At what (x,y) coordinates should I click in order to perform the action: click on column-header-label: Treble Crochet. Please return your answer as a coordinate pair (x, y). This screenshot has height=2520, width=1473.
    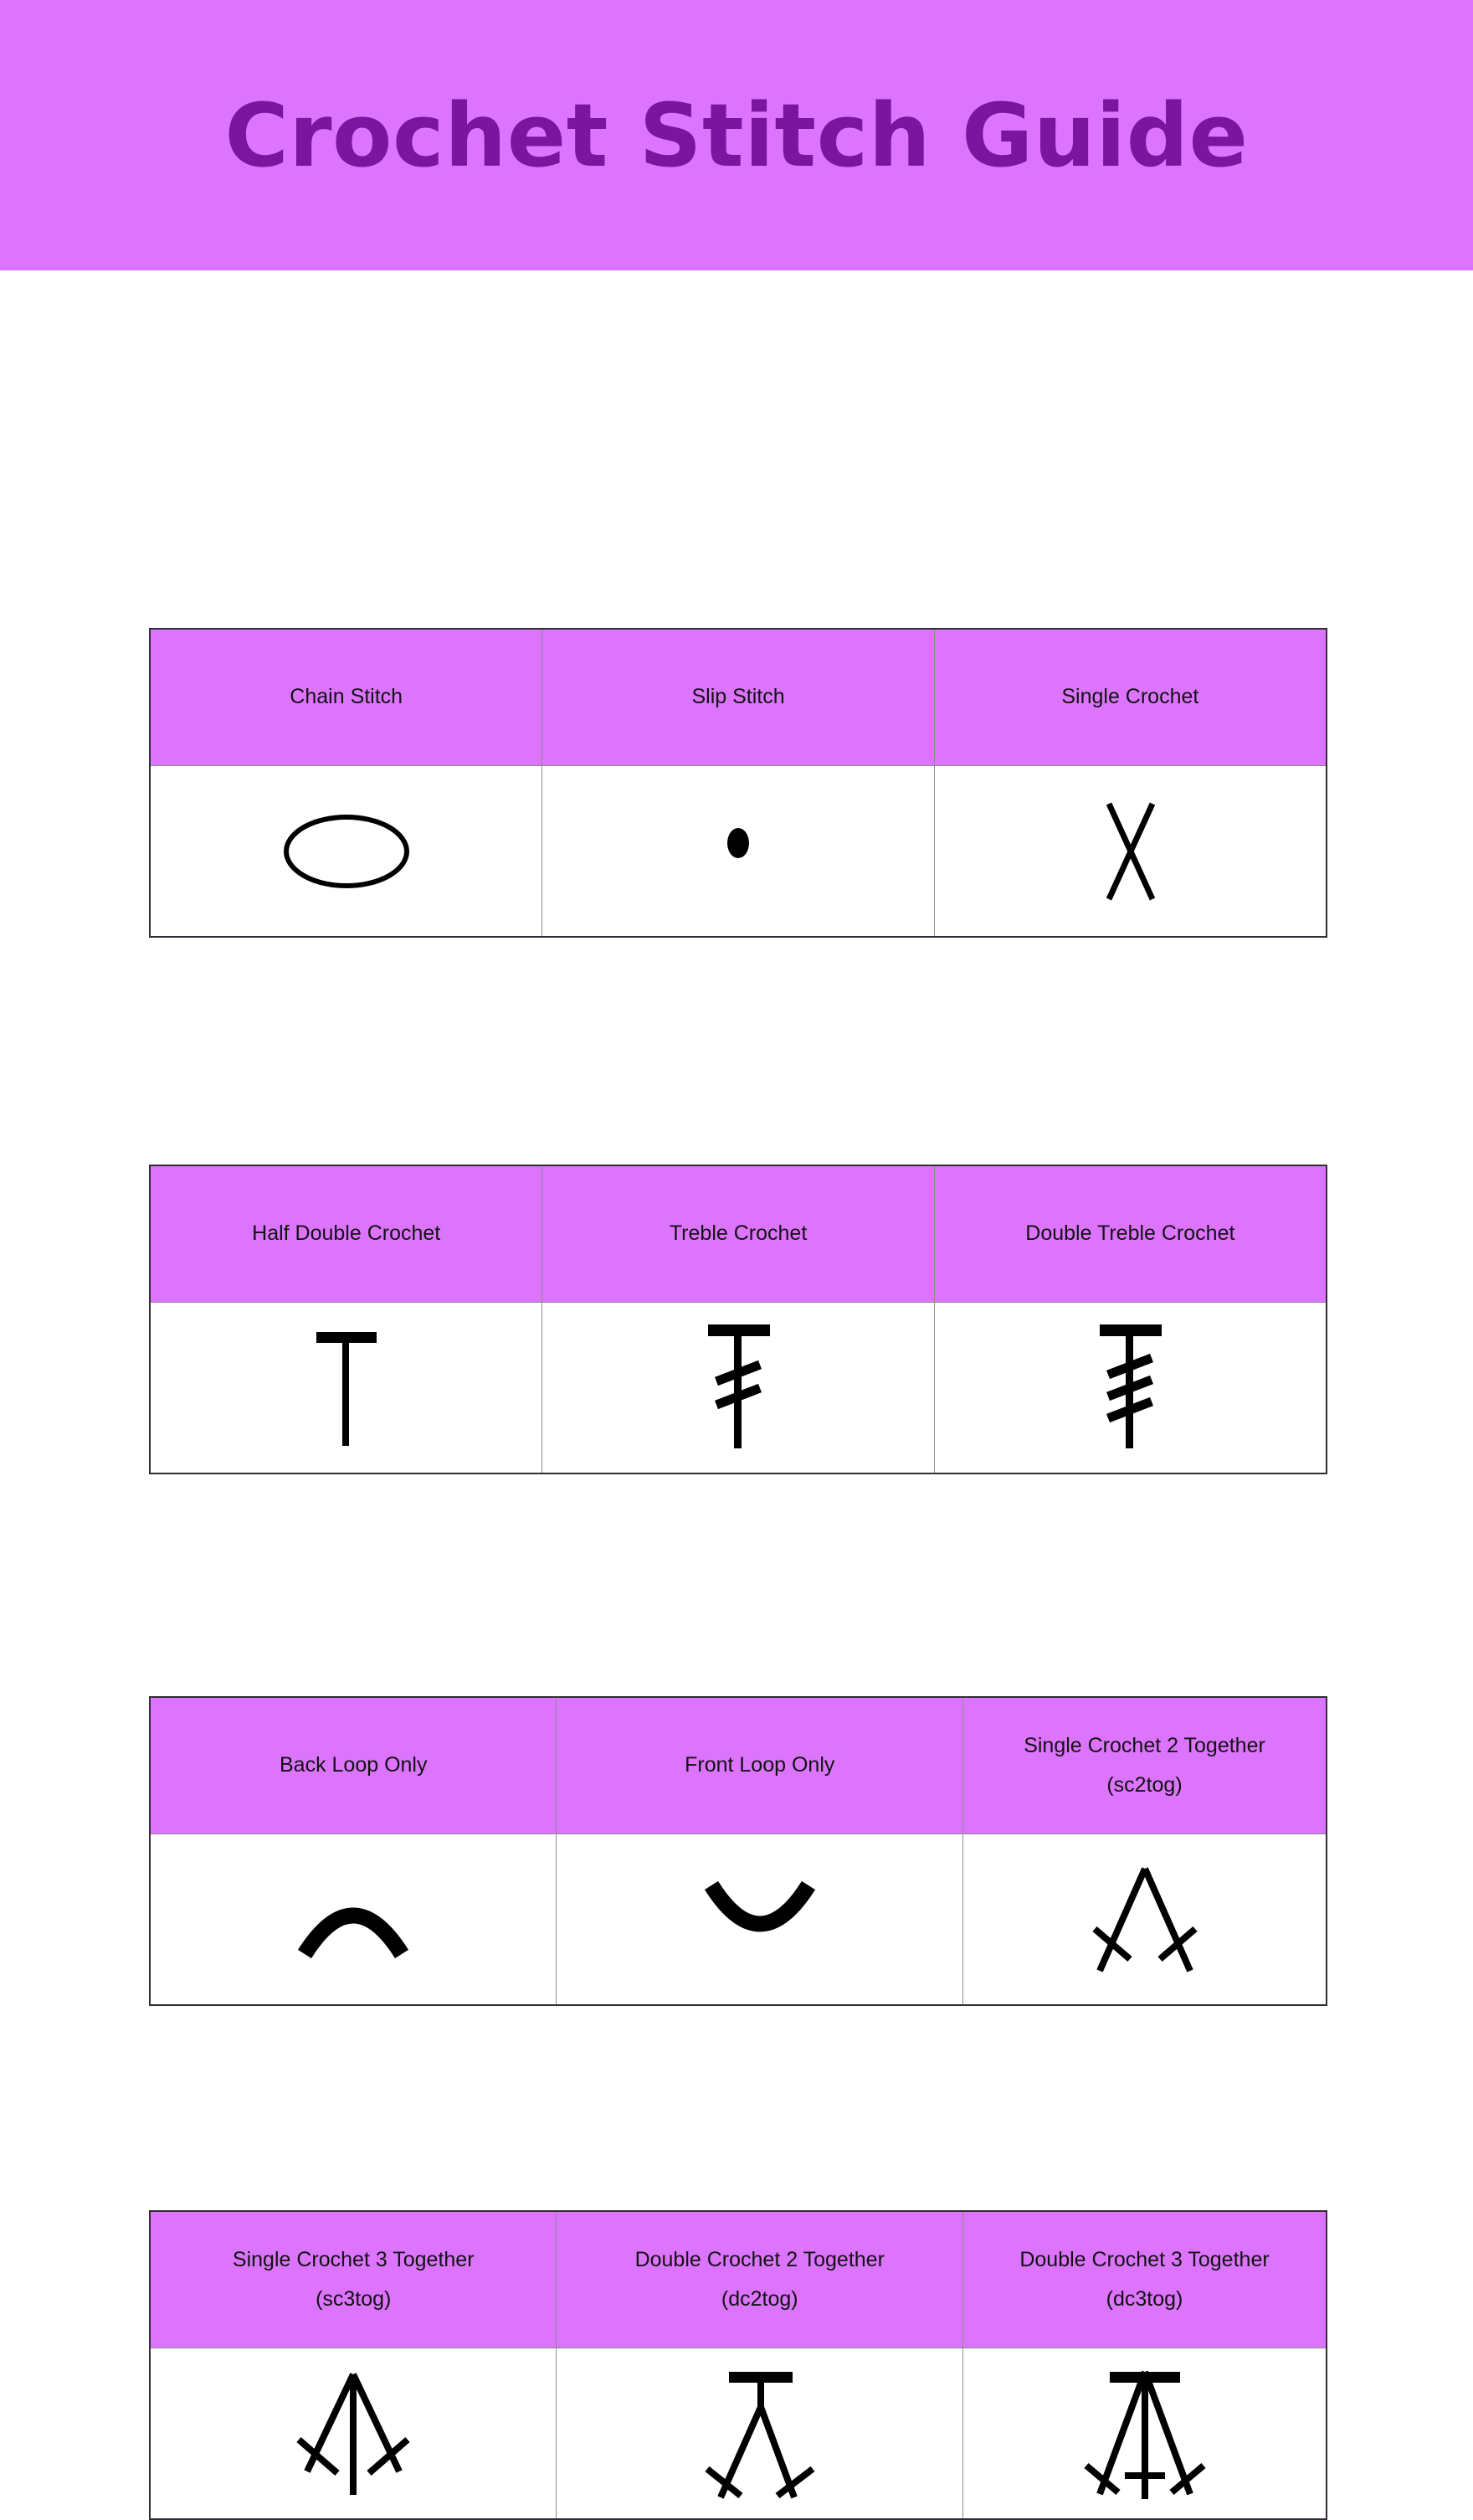
    Looking at the image, I should click on (738, 1233).